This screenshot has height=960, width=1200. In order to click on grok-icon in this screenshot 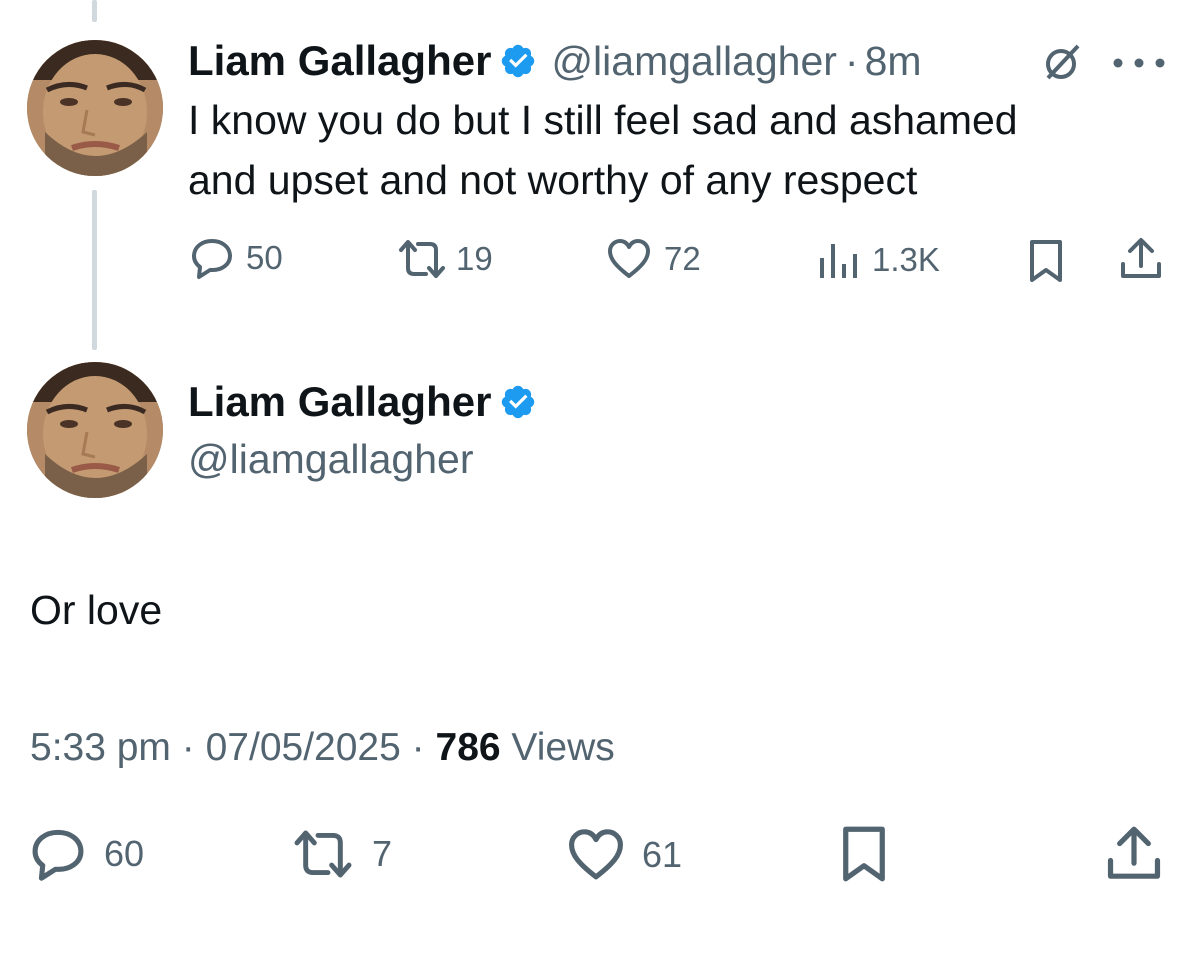, I will do `click(1062, 64)`.